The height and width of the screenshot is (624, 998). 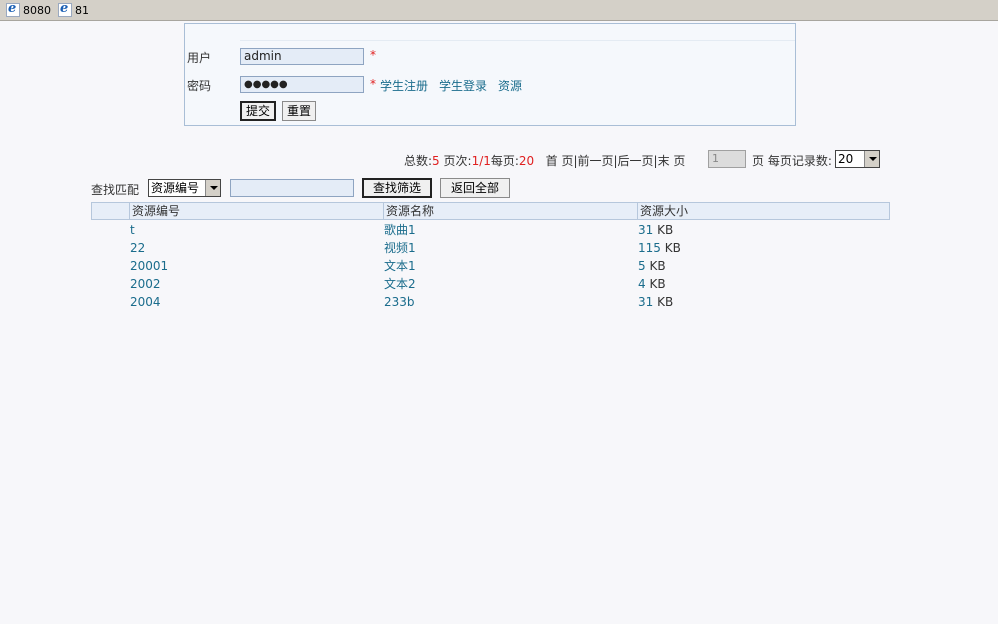 What do you see at coordinates (652, 266) in the screenshot?
I see `resource-size: 5 KB` at bounding box center [652, 266].